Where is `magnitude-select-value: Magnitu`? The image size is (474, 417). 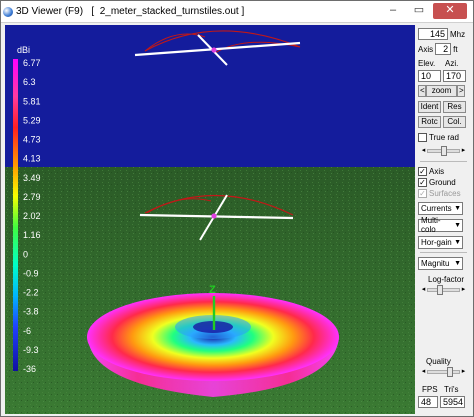
magnitude-select-value: Magnitu is located at coordinates (435, 263).